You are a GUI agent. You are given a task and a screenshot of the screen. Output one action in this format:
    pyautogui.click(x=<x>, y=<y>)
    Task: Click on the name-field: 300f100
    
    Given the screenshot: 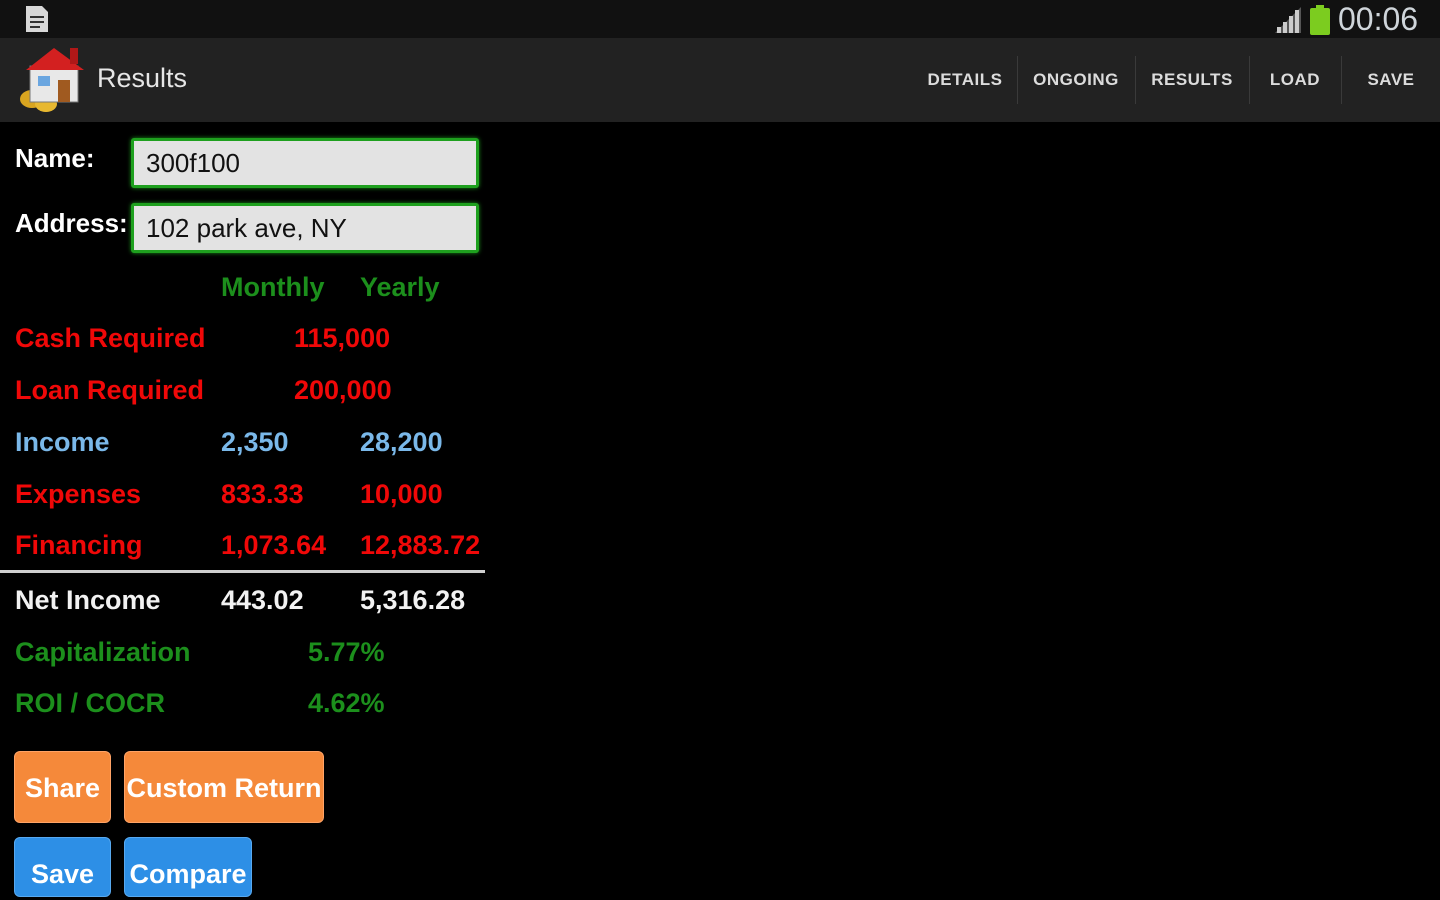 What is the action you would take?
    pyautogui.click(x=305, y=163)
    